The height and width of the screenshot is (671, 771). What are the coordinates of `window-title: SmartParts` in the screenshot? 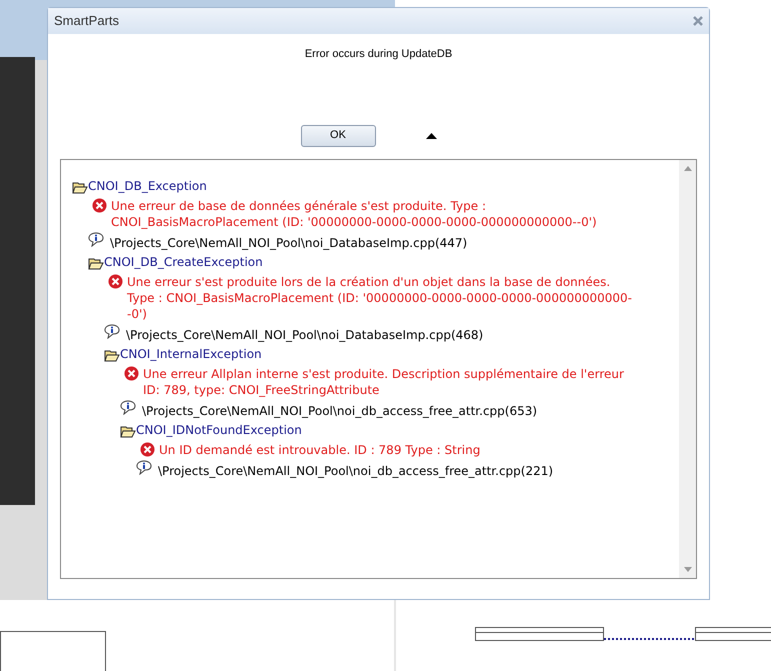 It's located at (87, 21).